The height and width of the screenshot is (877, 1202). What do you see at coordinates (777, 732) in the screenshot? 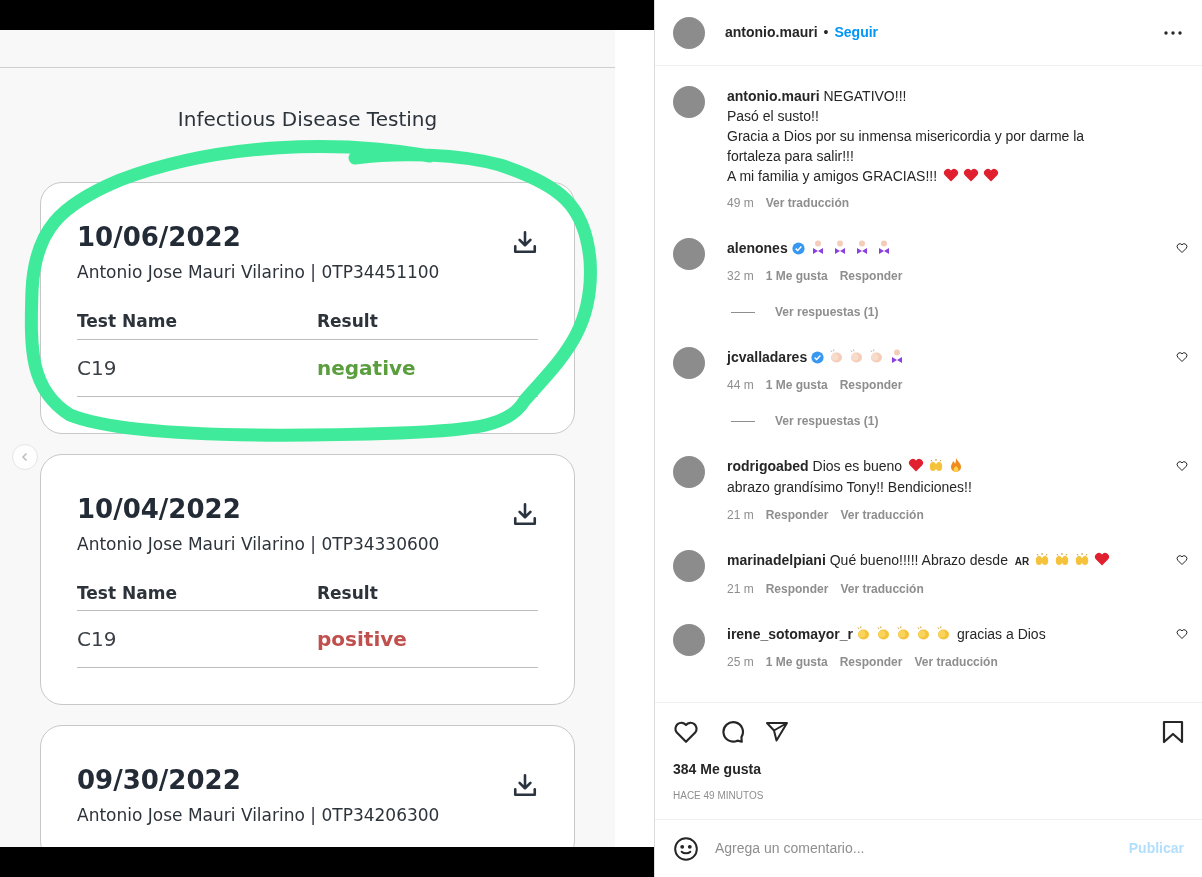
I see `share-icon` at bounding box center [777, 732].